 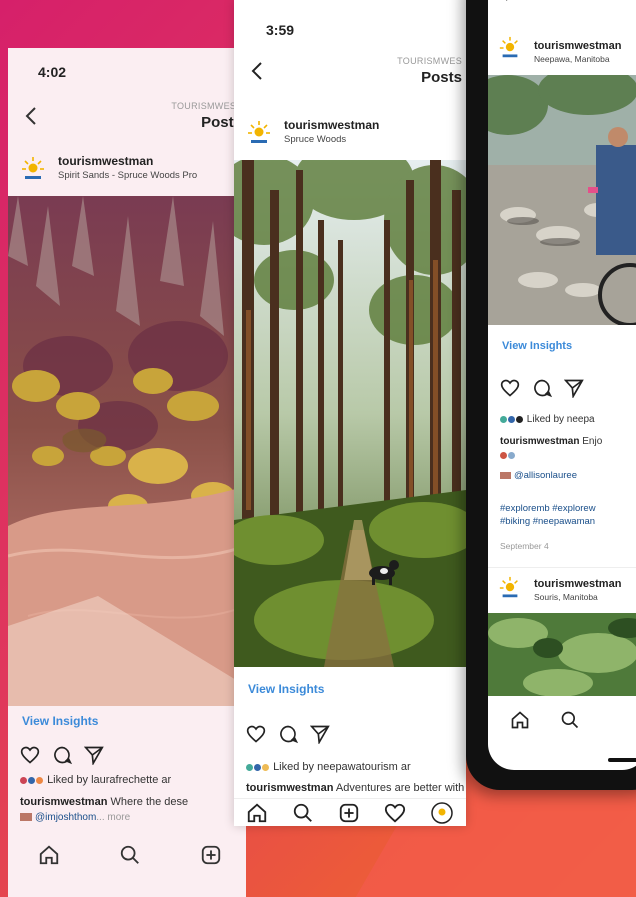 I want to click on post-date: September 4, so click(x=524, y=546).